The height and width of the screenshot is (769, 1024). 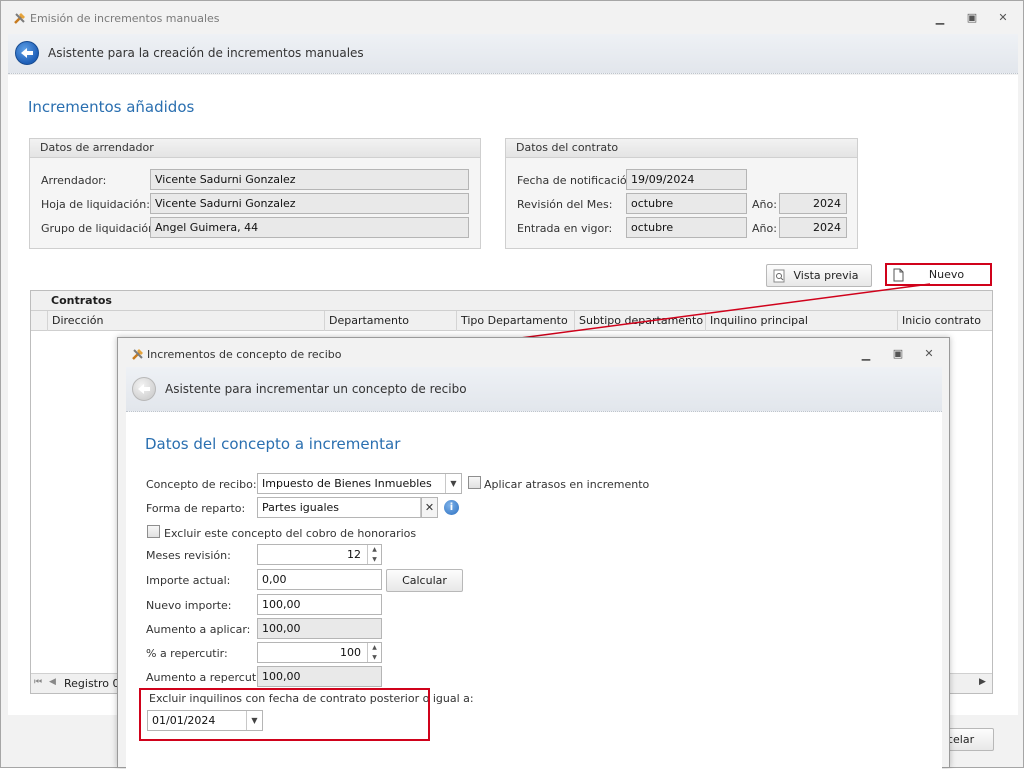 I want to click on exclude-tenants-highlight, so click(x=284, y=714).